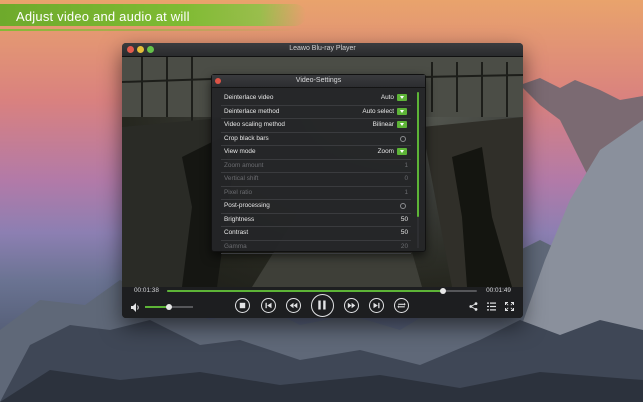  I want to click on progress-knob, so click(442, 291).